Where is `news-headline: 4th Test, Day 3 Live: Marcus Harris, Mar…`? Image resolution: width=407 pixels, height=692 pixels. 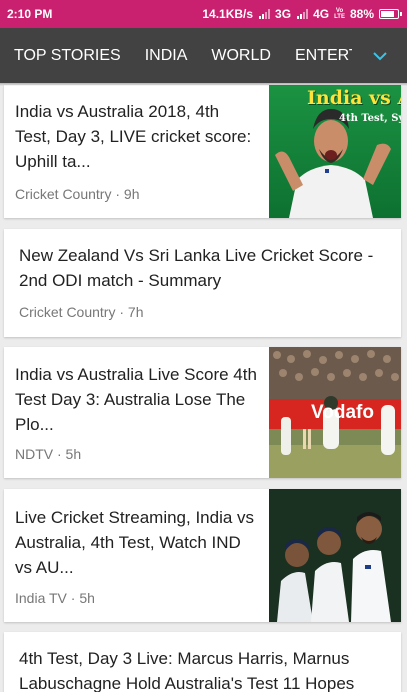 news-headline: 4th Test, Day 3 Live: Marcus Harris, Mar… is located at coordinates (187, 670).